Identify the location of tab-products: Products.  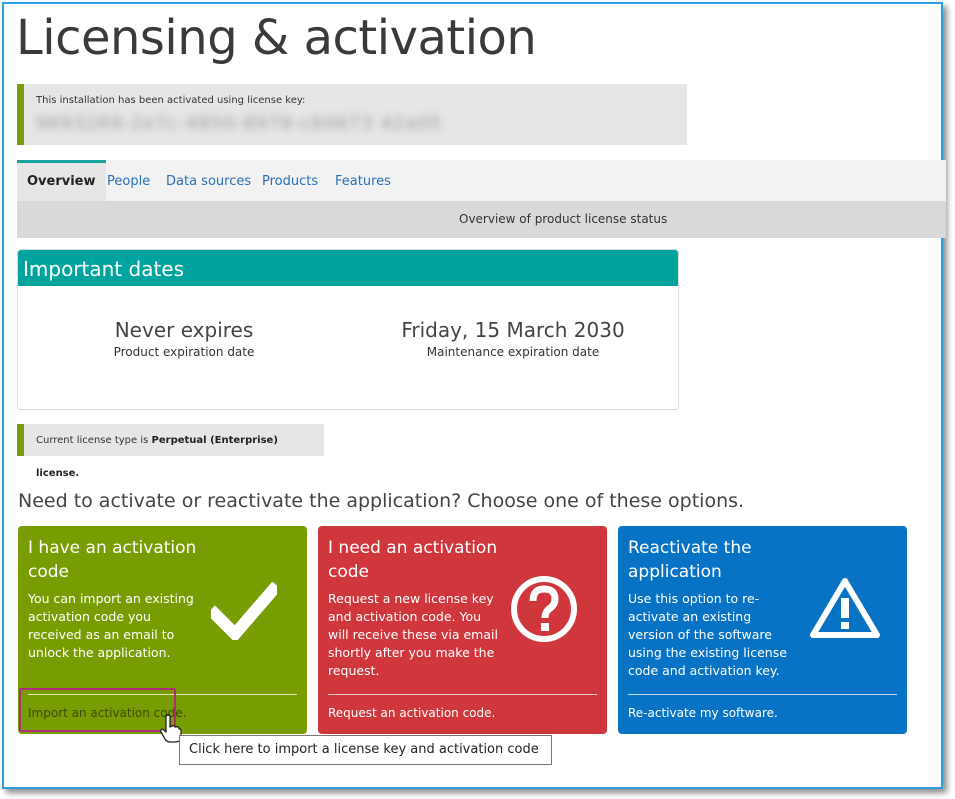
(290, 180).